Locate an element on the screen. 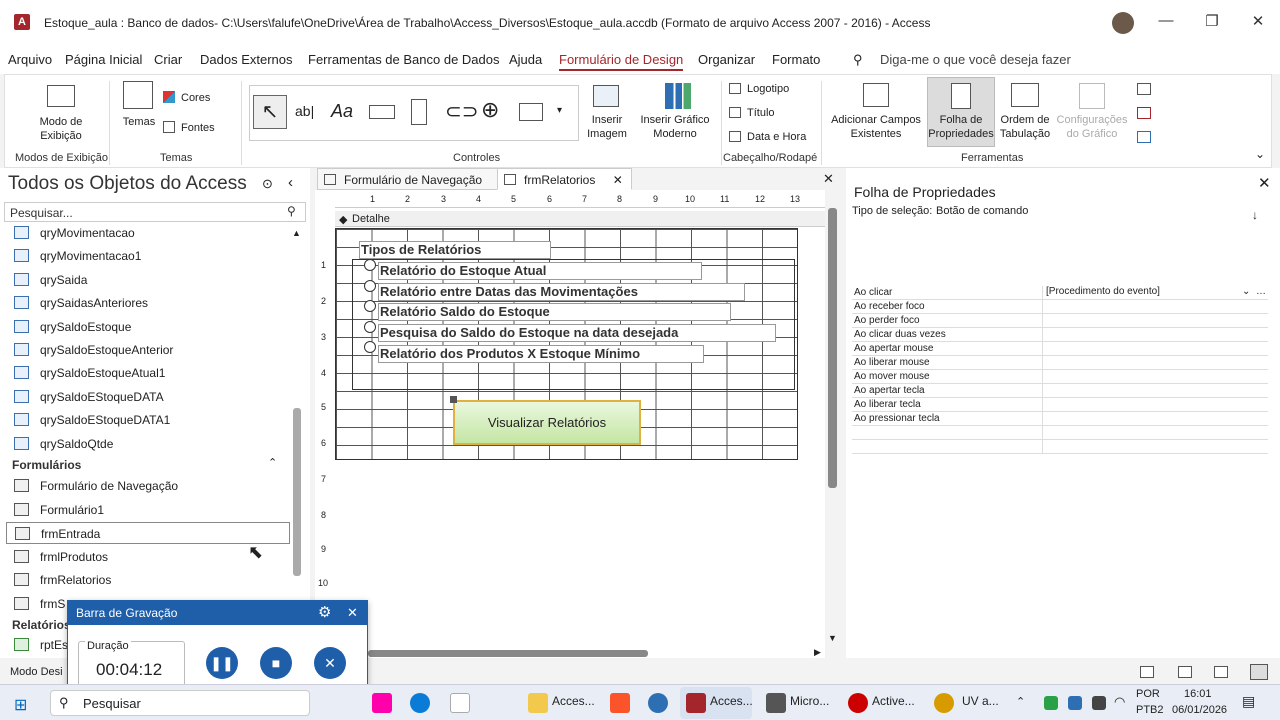 The width and height of the screenshot is (1280, 720). layout-view-icon is located at coordinates (1221, 672).